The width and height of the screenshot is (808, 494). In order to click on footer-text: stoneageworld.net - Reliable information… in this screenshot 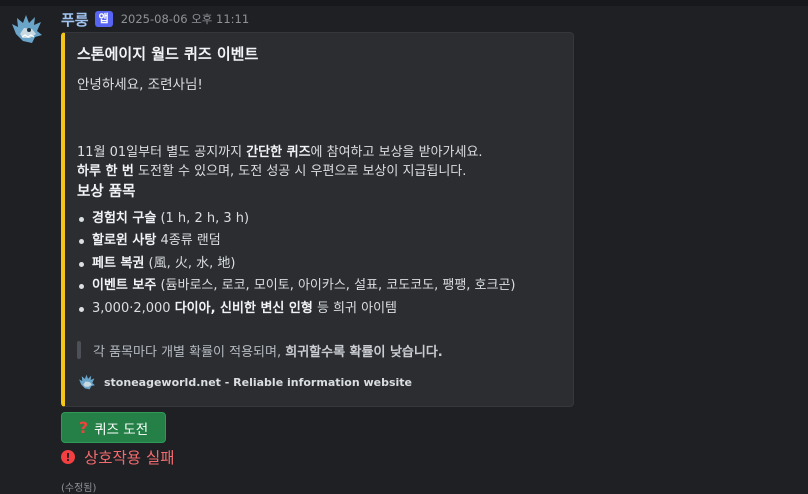, I will do `click(258, 382)`.